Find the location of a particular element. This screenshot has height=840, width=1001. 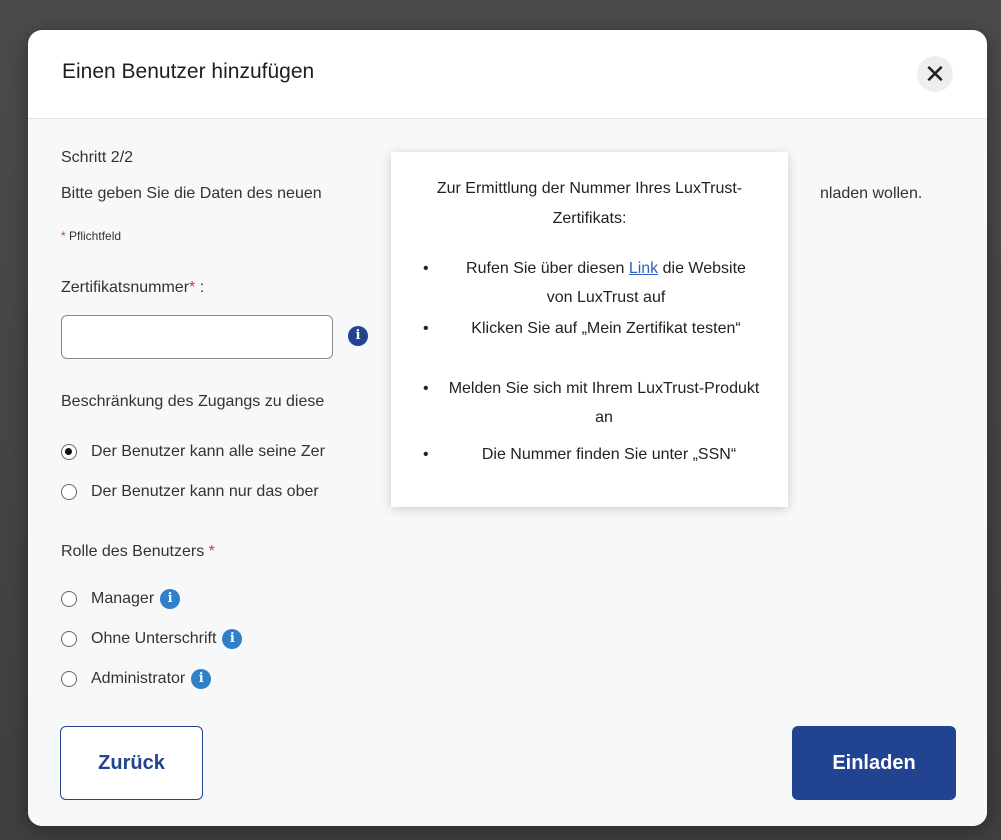

user-role-label: Rolle des Benutzers * is located at coordinates (138, 552).